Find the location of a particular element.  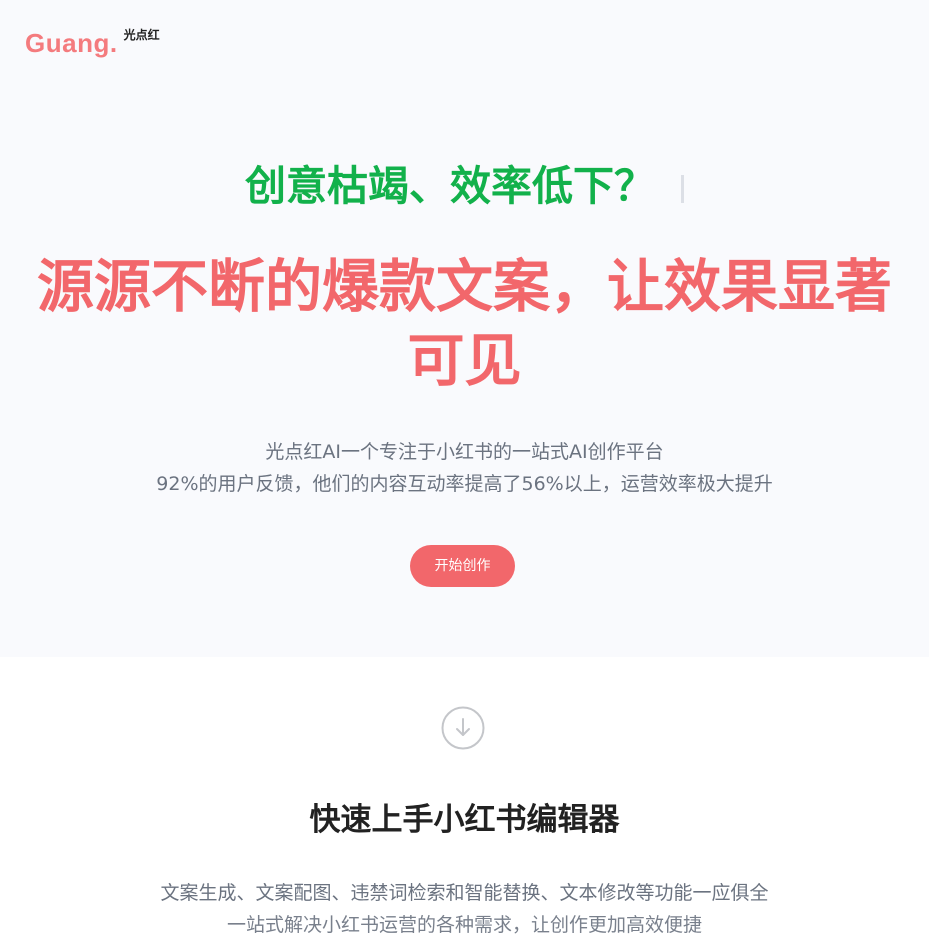

logo-wordmark: Guang. is located at coordinates (71, 43).